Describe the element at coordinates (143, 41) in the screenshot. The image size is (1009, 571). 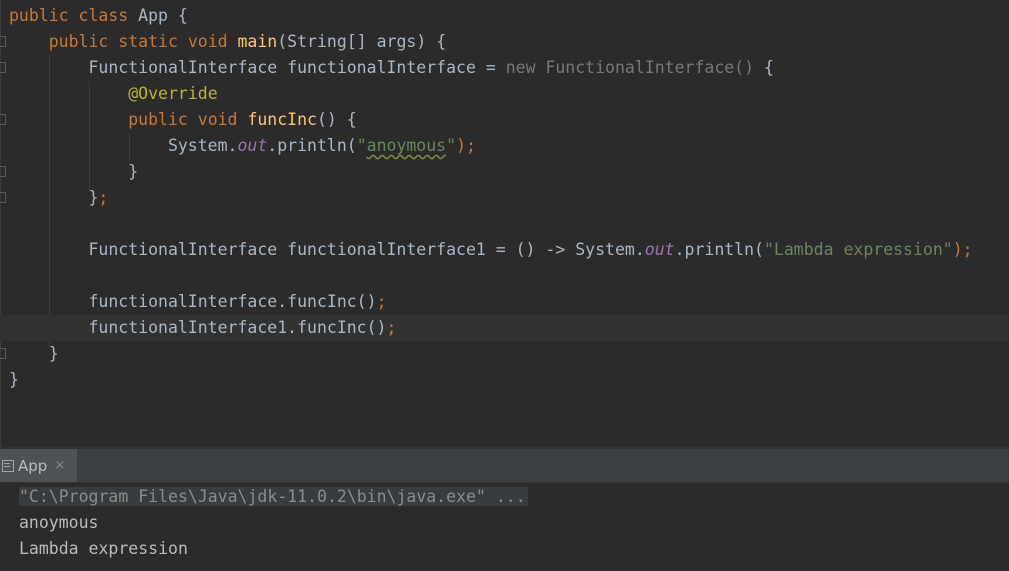
I see `code-token: public static void` at that location.